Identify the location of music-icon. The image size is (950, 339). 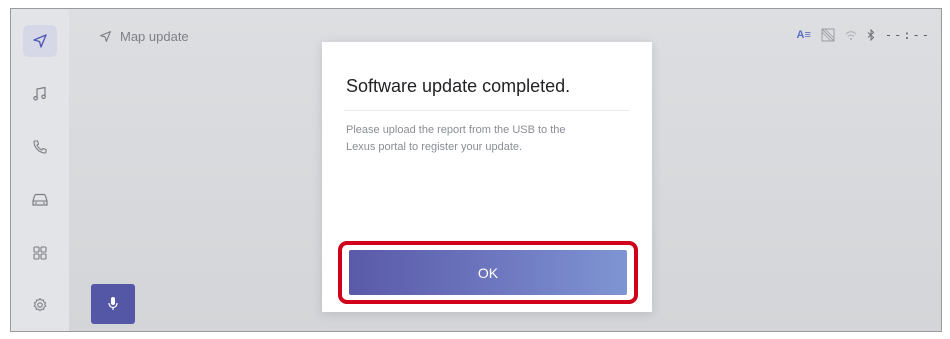
(39, 93).